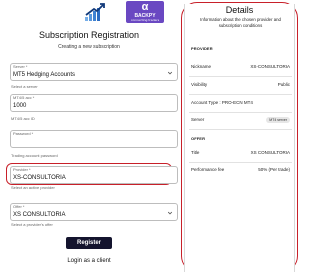 This screenshot has width=320, height=274. I want to click on offer-select: Offer * XS CONSULTORIA, so click(94, 212).